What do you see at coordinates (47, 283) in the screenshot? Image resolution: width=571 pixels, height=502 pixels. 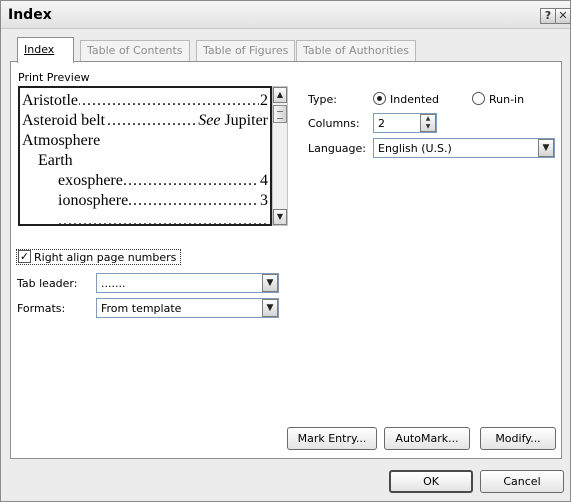 I see `tab-leader-label: Tab leader:` at bounding box center [47, 283].